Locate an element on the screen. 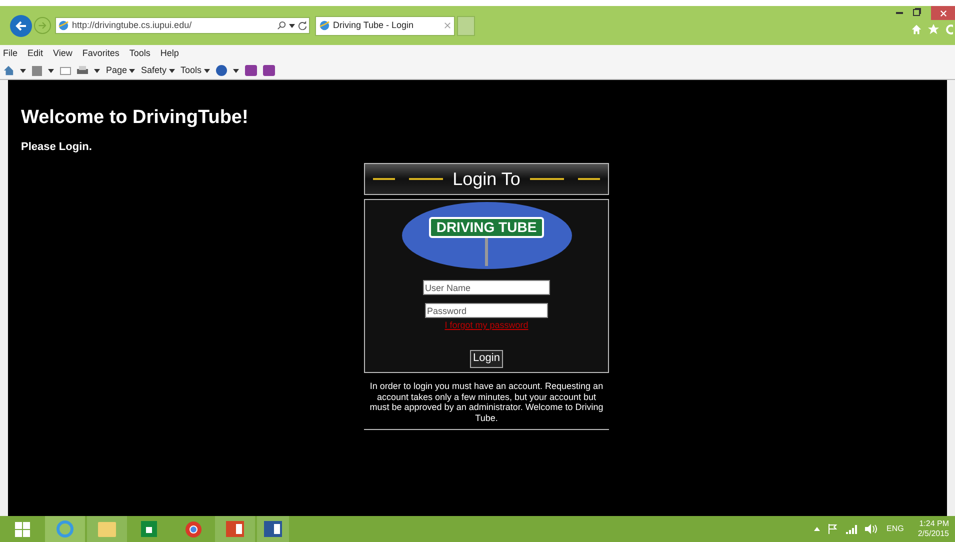 This screenshot has height=542, width=955. folder-icon is located at coordinates (107, 529).